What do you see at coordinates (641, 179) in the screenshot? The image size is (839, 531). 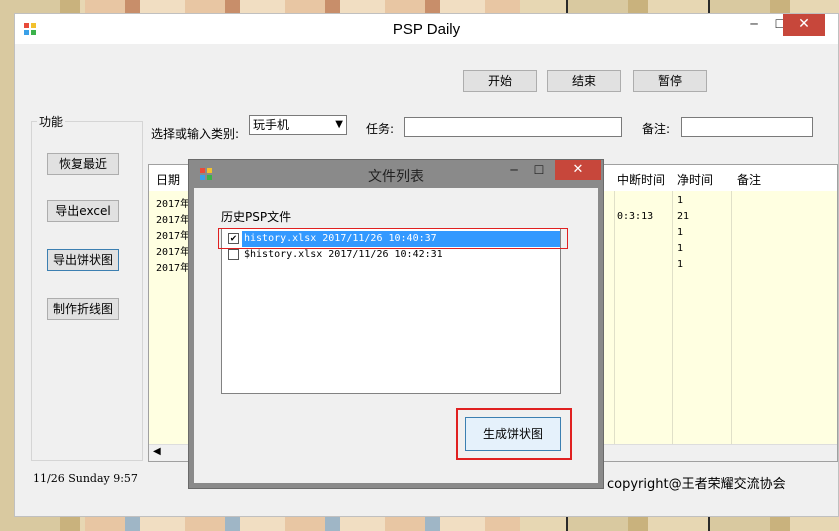 I see `column-header-interrupt: 中断时间` at bounding box center [641, 179].